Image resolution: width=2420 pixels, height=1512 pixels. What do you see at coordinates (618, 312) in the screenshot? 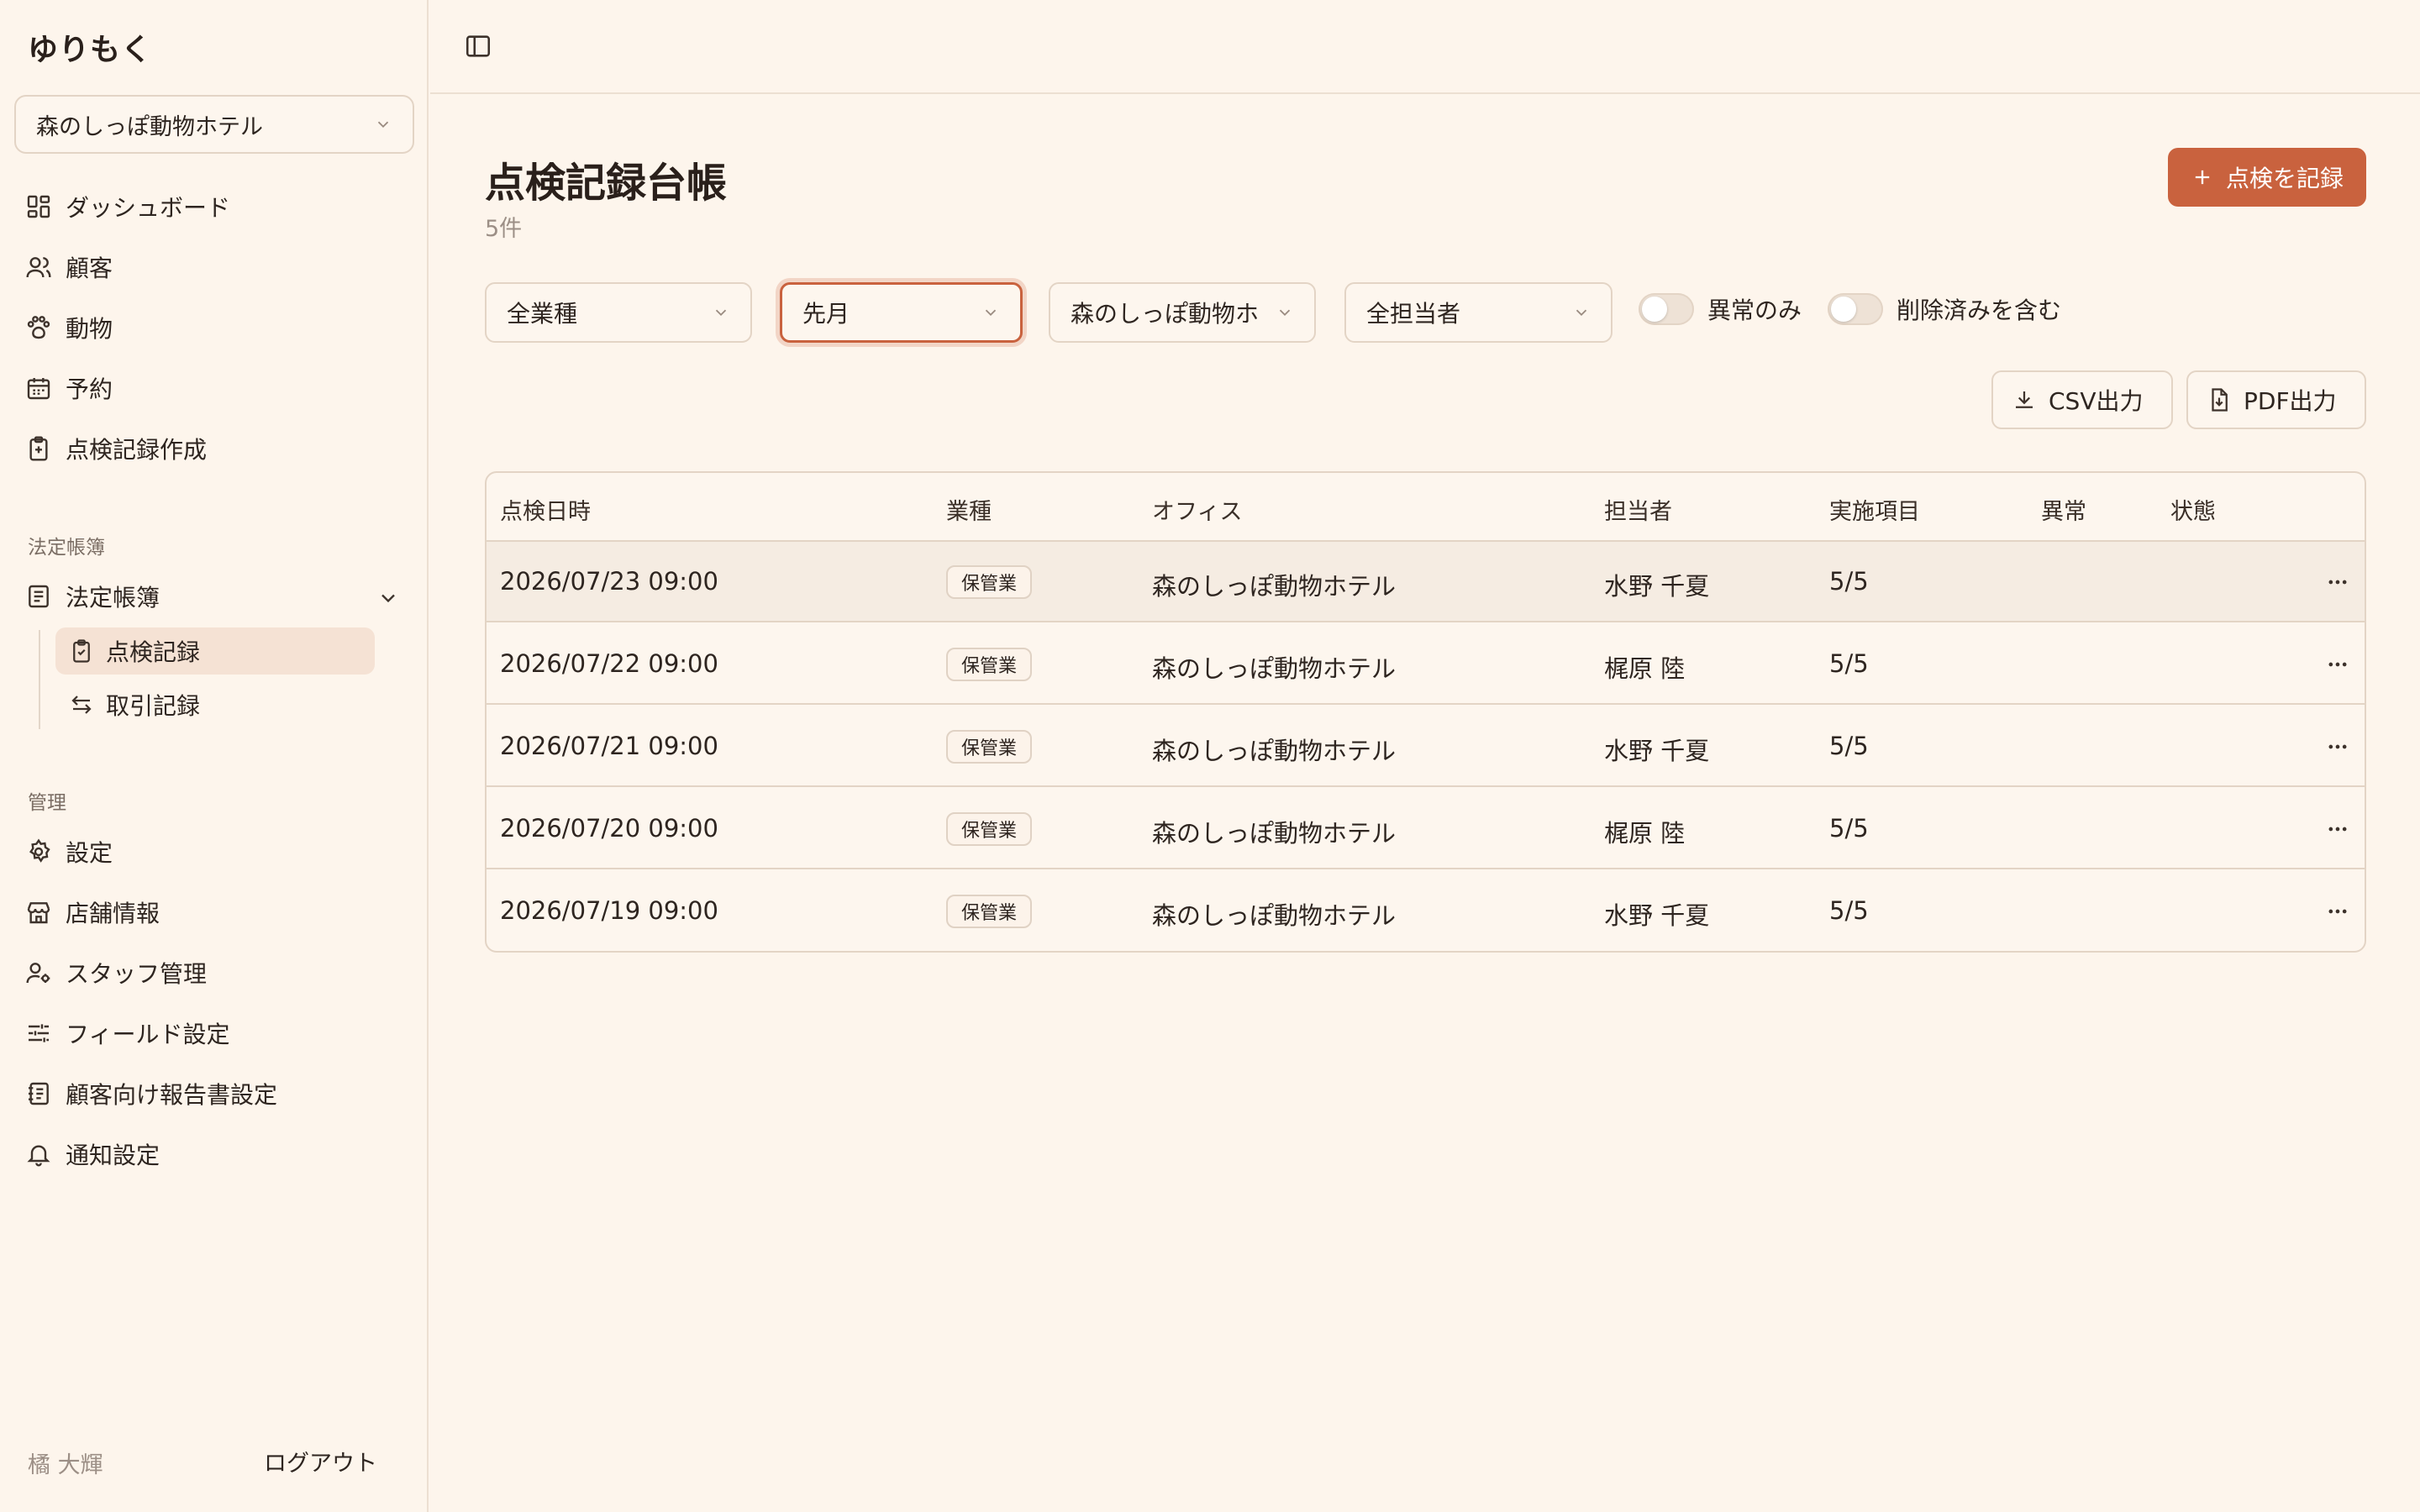
I see `business-type-filter: 全業種` at bounding box center [618, 312].